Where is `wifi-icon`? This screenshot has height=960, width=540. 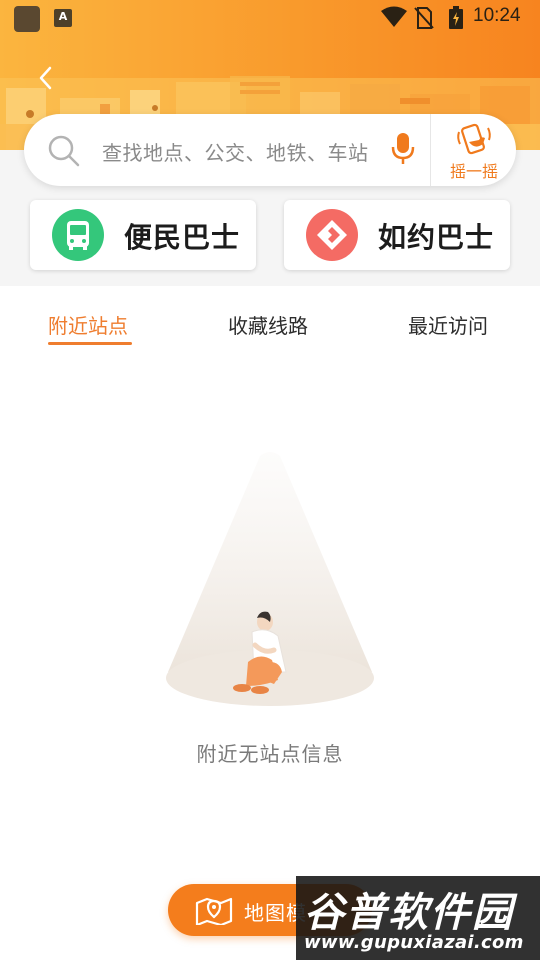 wifi-icon is located at coordinates (394, 16).